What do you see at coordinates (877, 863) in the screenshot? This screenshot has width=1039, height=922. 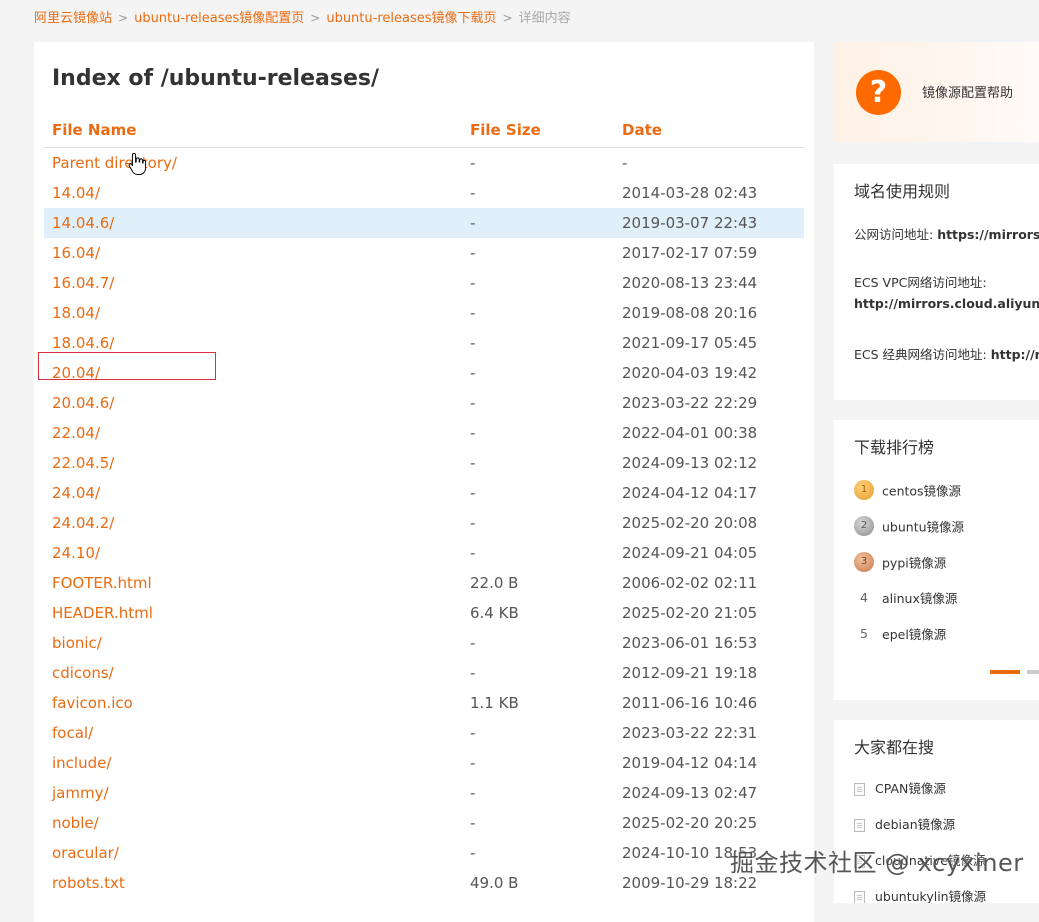 I see `watermark: 掘金技术社区 @ xcyxiner` at bounding box center [877, 863].